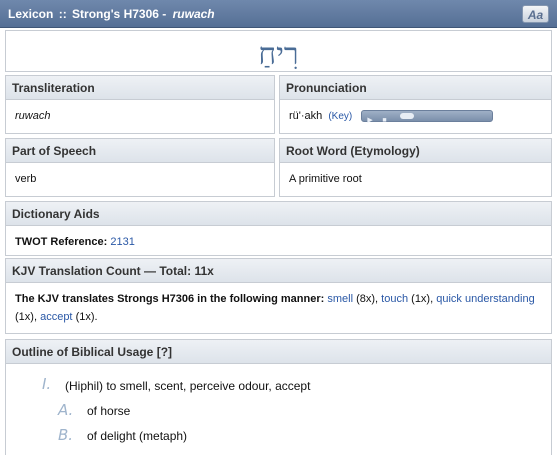 The width and height of the screenshot is (557, 455). I want to click on outline-item: of horse, so click(109, 411).